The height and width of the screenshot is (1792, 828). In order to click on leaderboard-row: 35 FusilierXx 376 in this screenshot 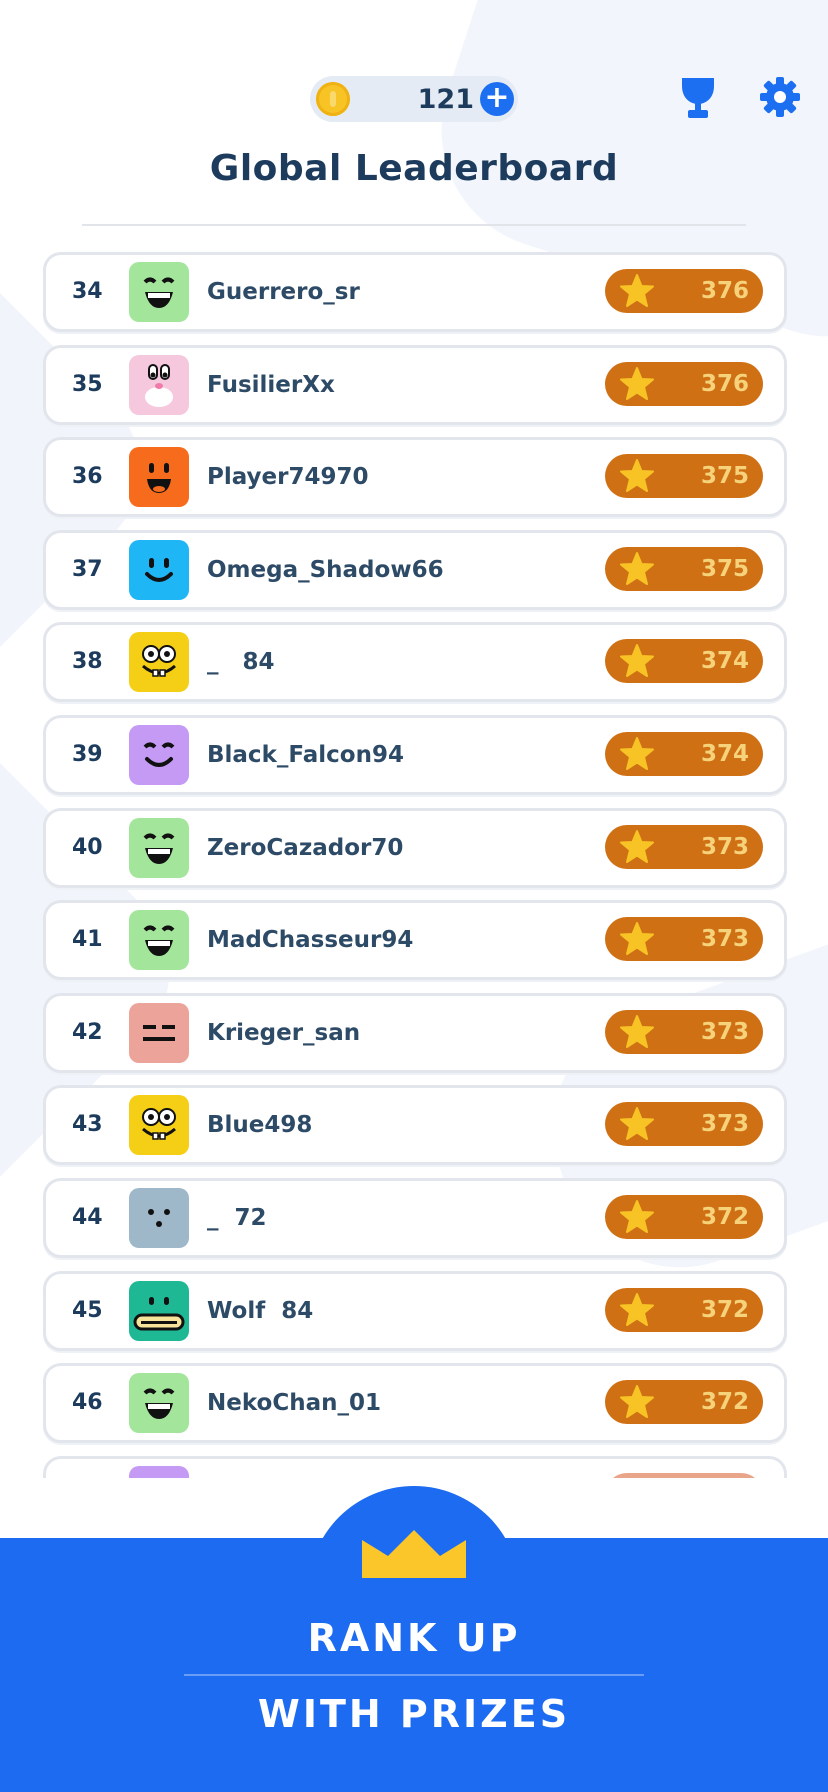, I will do `click(415, 384)`.